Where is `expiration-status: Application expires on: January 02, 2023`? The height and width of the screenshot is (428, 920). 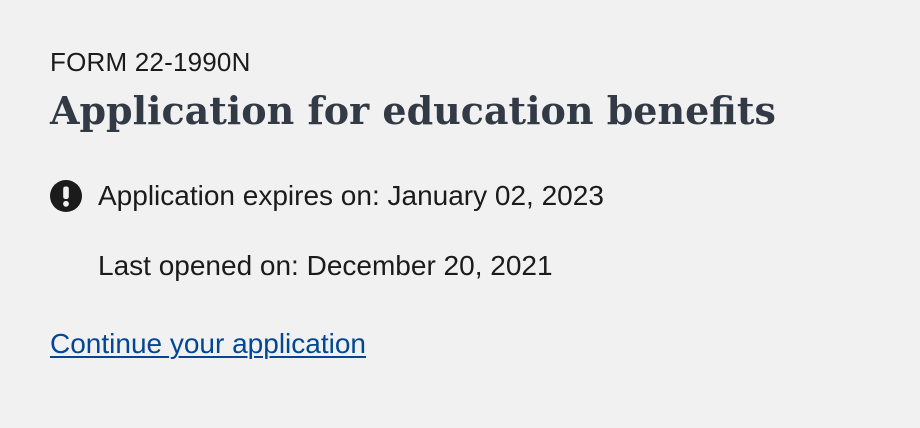 expiration-status: Application expires on: January 02, 2023 is located at coordinates (460, 196).